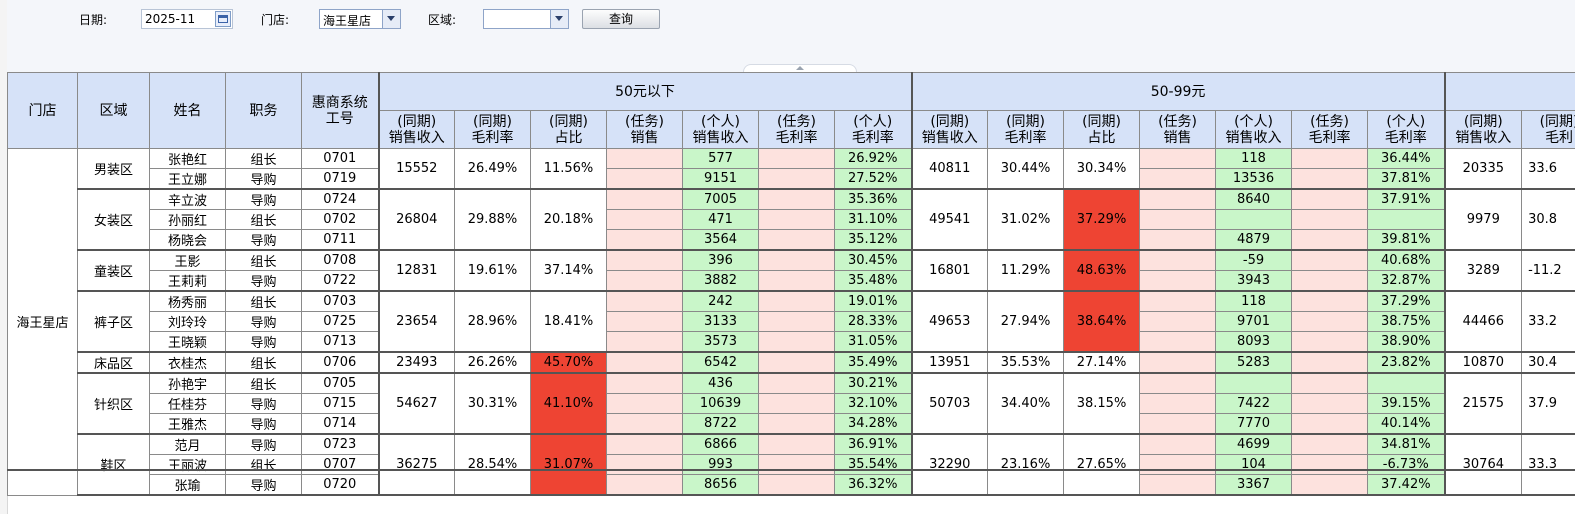 The height and width of the screenshot is (514, 1575). What do you see at coordinates (340, 301) in the screenshot?
I see `employee-id-cell: 0703` at bounding box center [340, 301].